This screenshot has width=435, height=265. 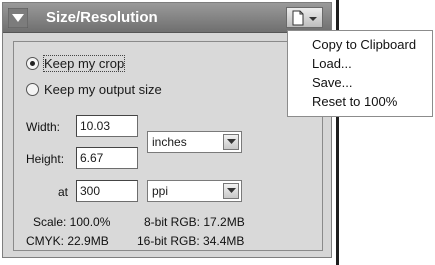 I want to click on keep-crop-option: Keep my crop, so click(x=76, y=63).